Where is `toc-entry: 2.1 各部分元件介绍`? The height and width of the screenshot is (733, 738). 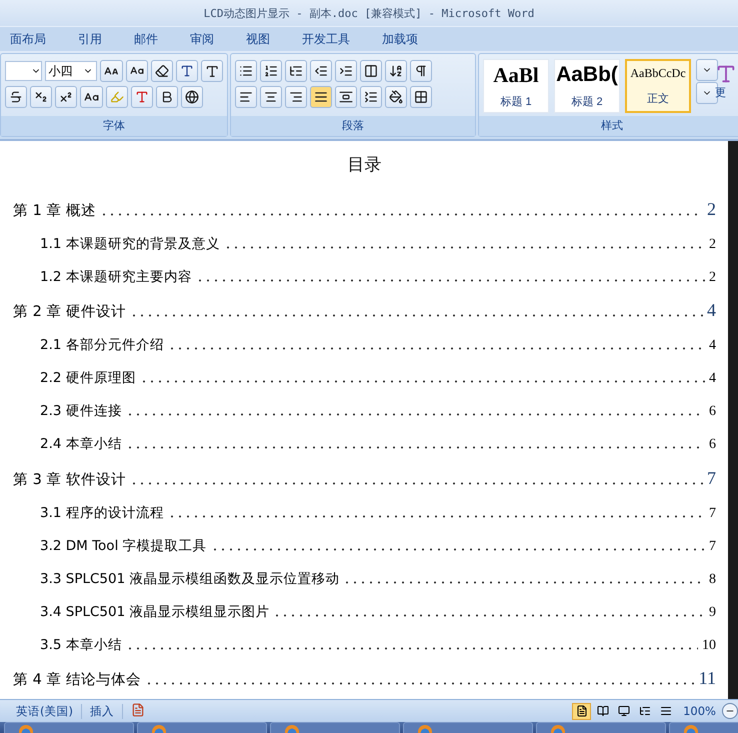 toc-entry: 2.1 各部分元件介绍 is located at coordinates (102, 345).